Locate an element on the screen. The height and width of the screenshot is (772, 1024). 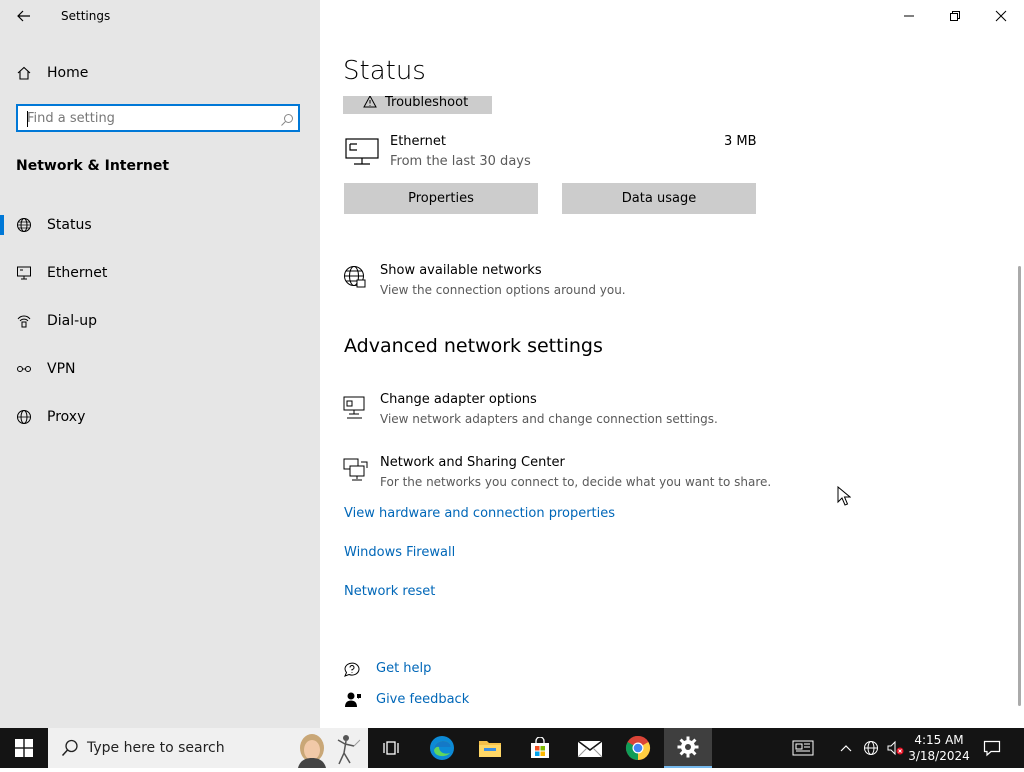
clock-time: 4:15 AM is located at coordinates (939, 740).